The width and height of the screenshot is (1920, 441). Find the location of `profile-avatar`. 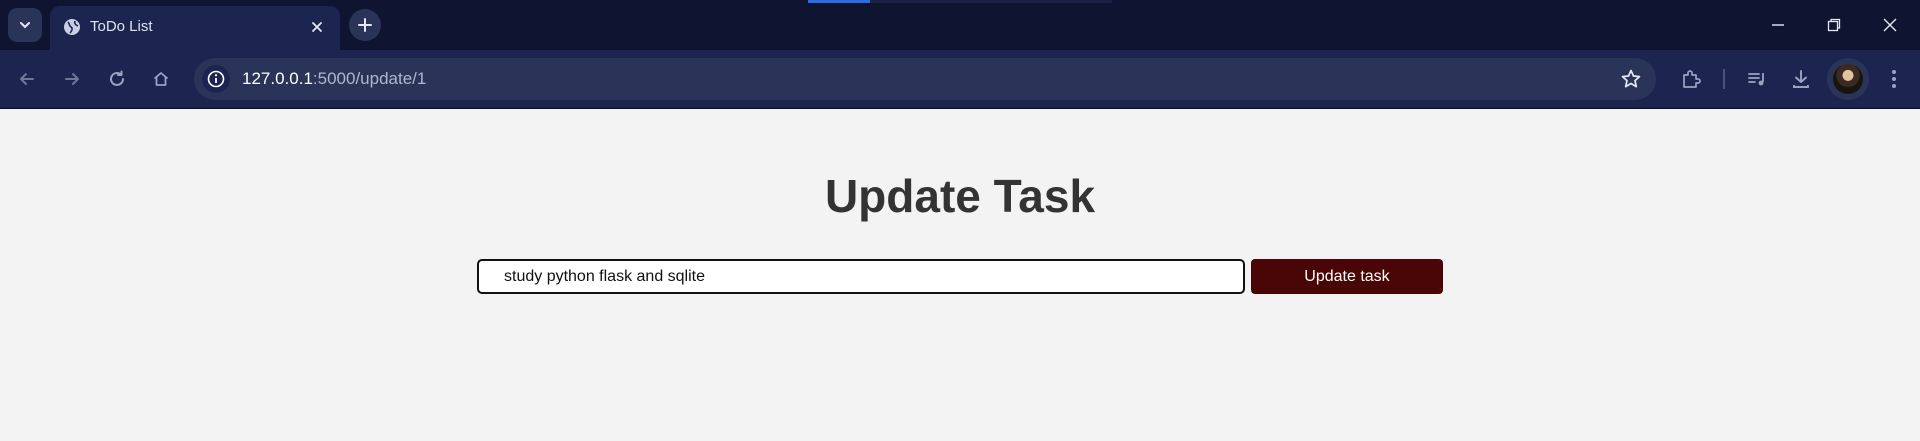

profile-avatar is located at coordinates (1848, 79).